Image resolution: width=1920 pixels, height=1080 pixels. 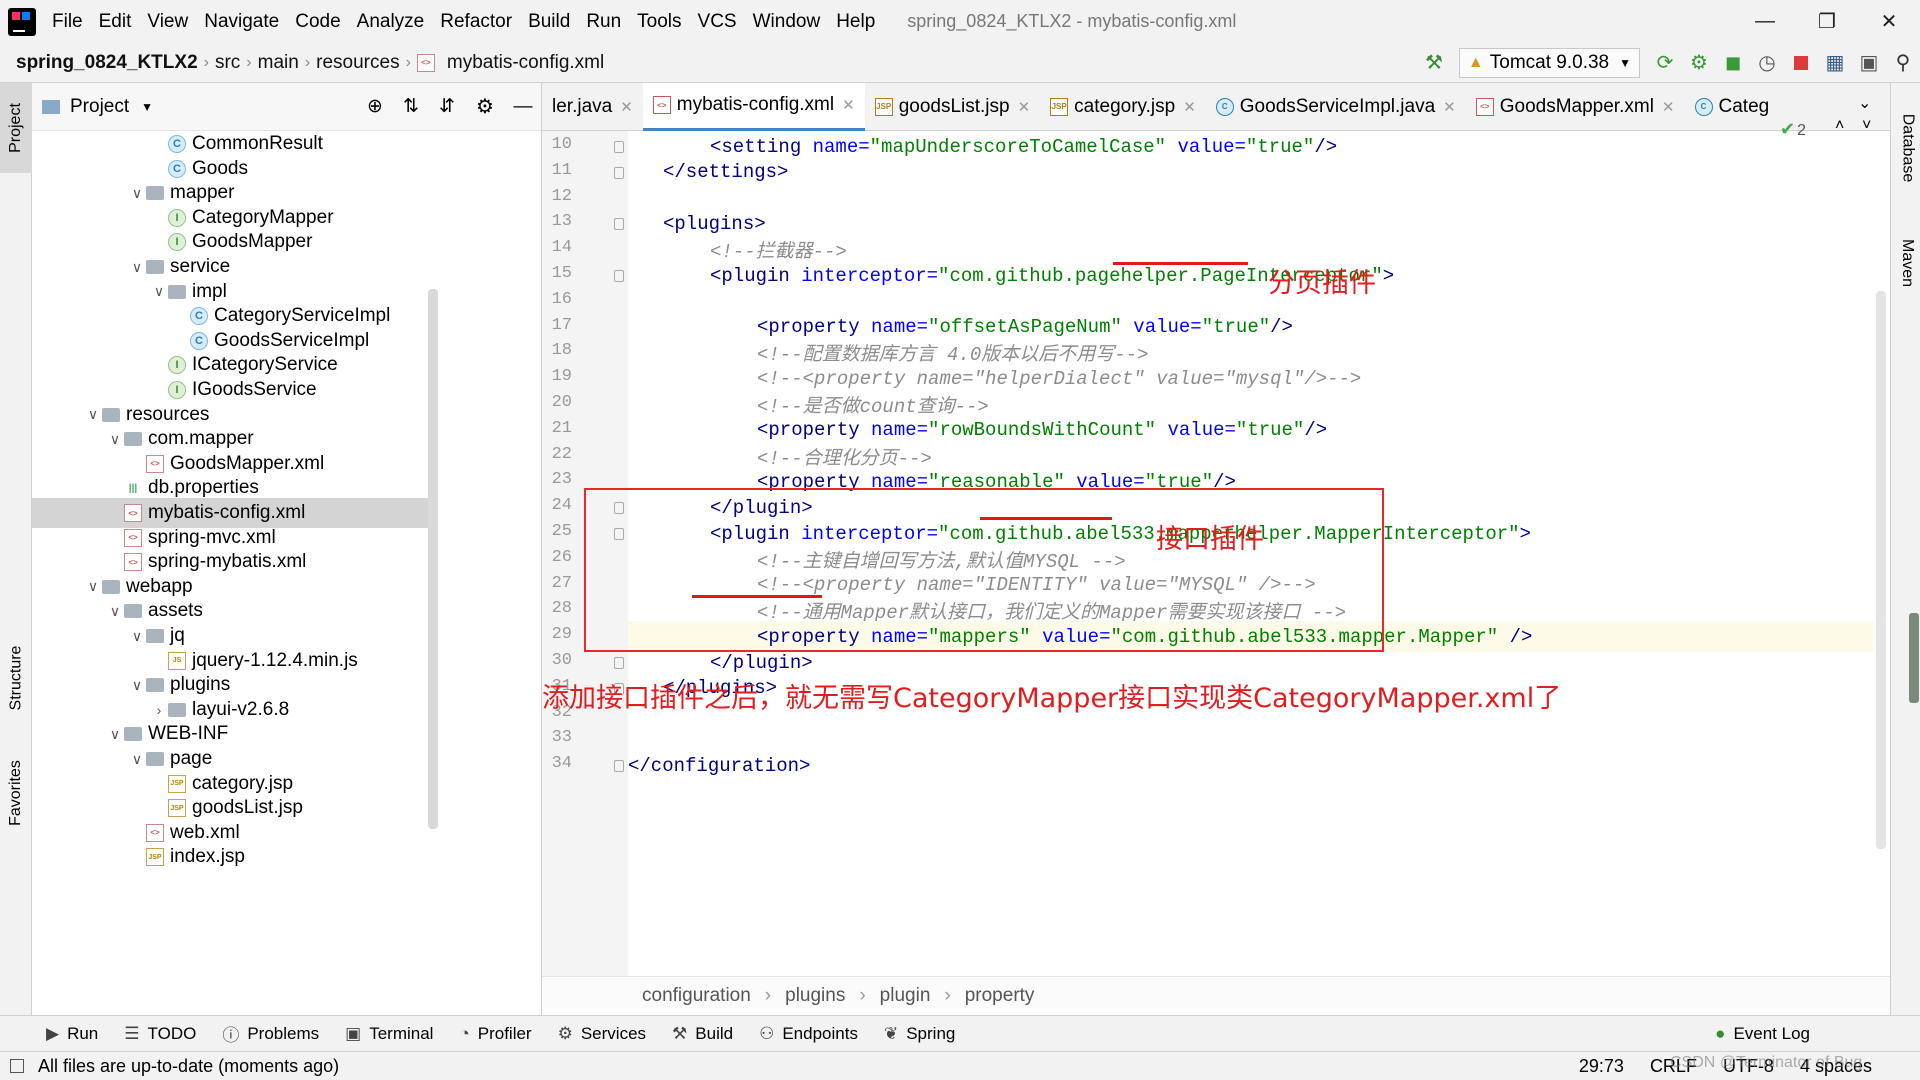 What do you see at coordinates (919, 1034) in the screenshot?
I see `tool-window-spring: ❦ Spring` at bounding box center [919, 1034].